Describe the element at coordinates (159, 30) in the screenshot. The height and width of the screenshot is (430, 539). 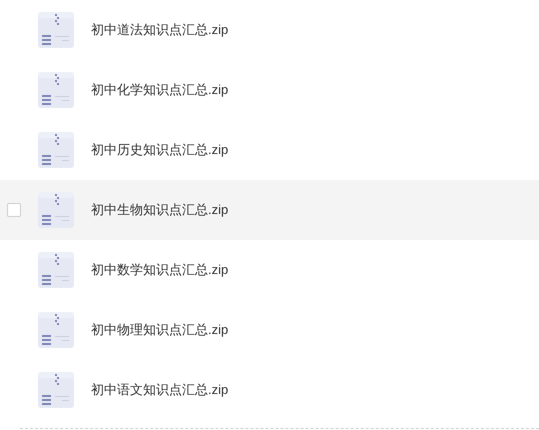
I see `file-name: 初中道法知识点汇总.zip` at that location.